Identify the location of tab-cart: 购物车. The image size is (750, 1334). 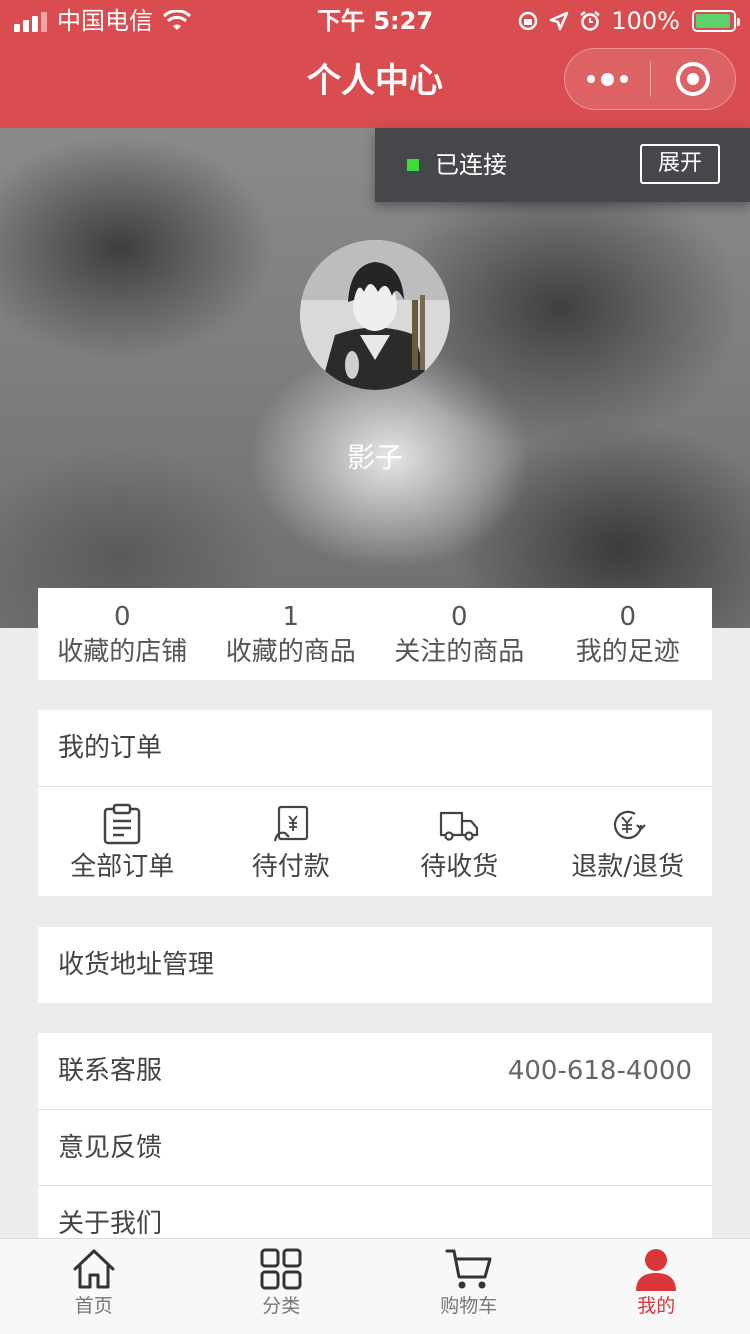
(469, 1286).